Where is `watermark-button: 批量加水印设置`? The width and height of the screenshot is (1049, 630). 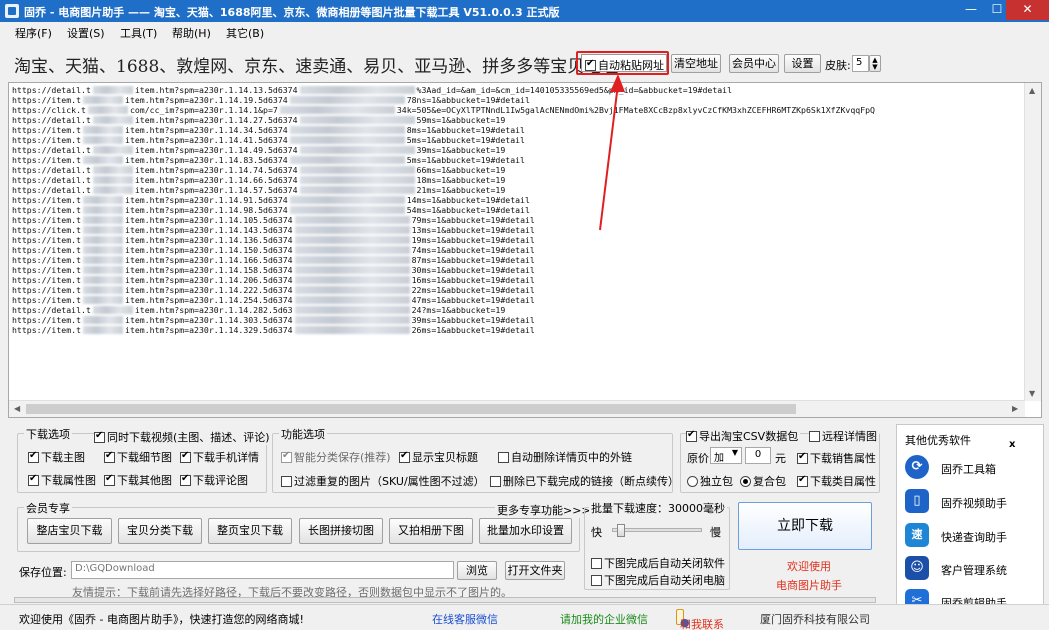 watermark-button: 批量加水印设置 is located at coordinates (525, 531).